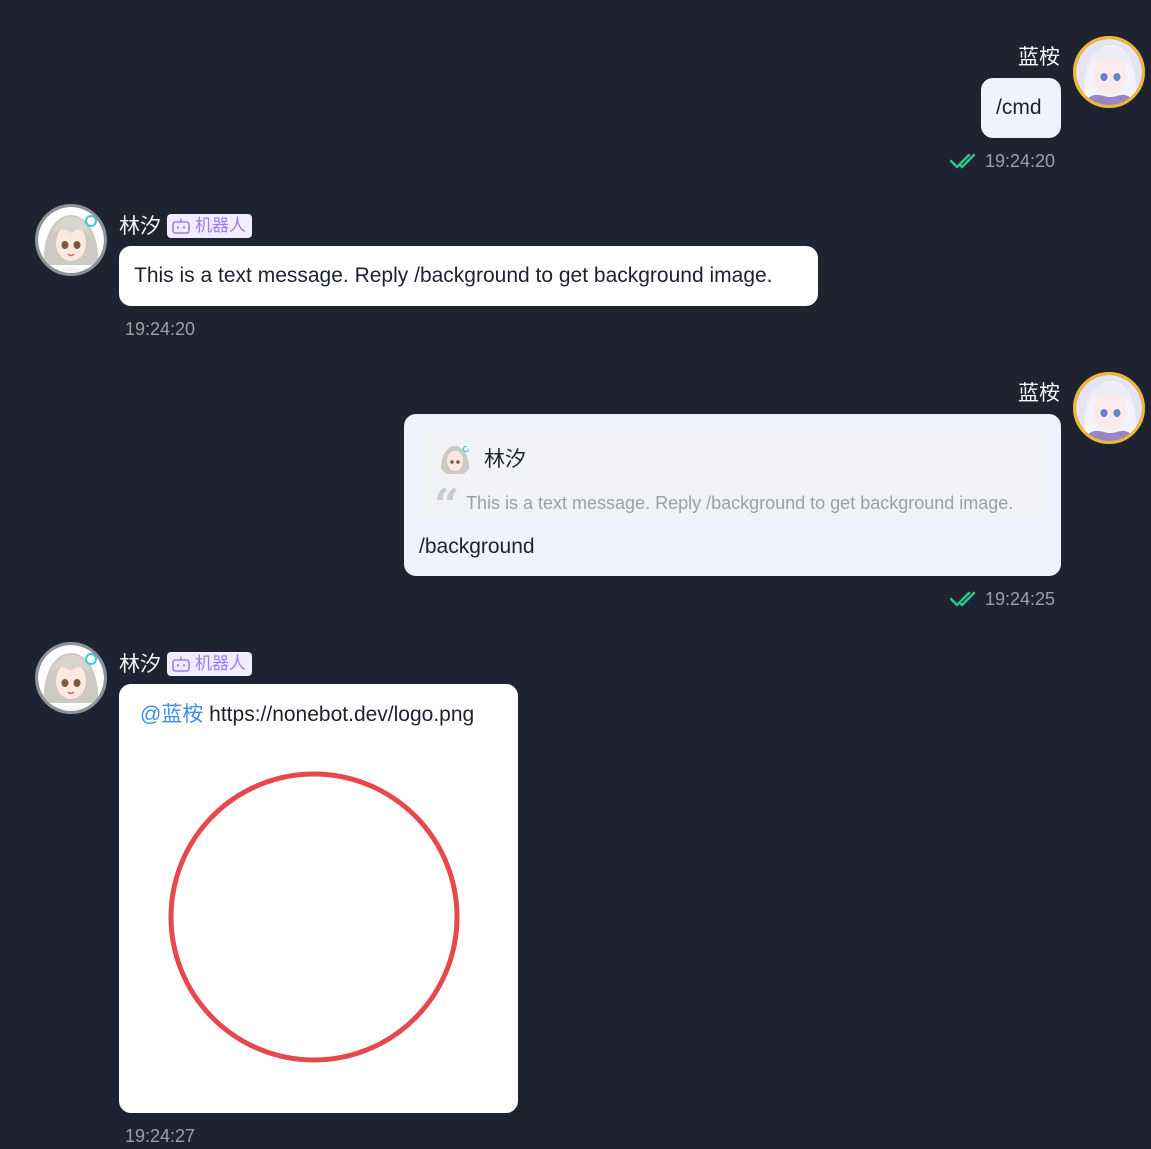 Image resolution: width=1151 pixels, height=1149 pixels. Describe the element at coordinates (1020, 599) in the screenshot. I see `time-text: 19:24:25` at that location.